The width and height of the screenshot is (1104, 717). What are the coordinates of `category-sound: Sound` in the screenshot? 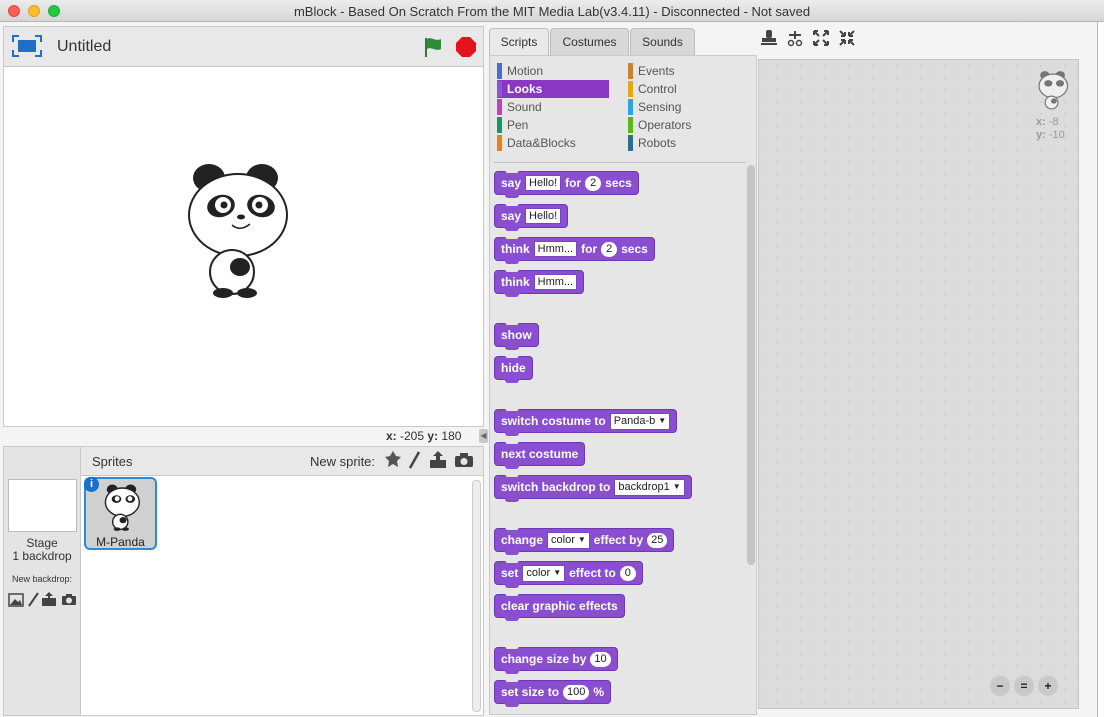 It's located at (553, 107).